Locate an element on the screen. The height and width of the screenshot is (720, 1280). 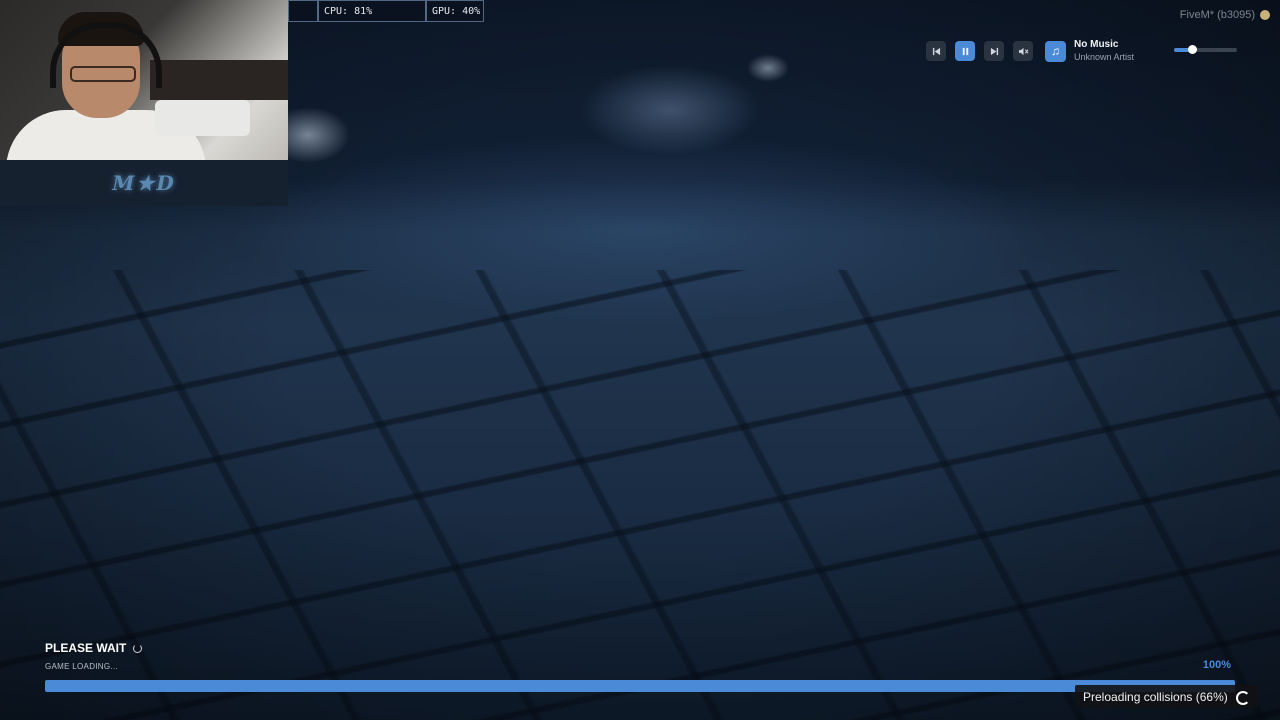
track-title: No Music is located at coordinates (1096, 44).